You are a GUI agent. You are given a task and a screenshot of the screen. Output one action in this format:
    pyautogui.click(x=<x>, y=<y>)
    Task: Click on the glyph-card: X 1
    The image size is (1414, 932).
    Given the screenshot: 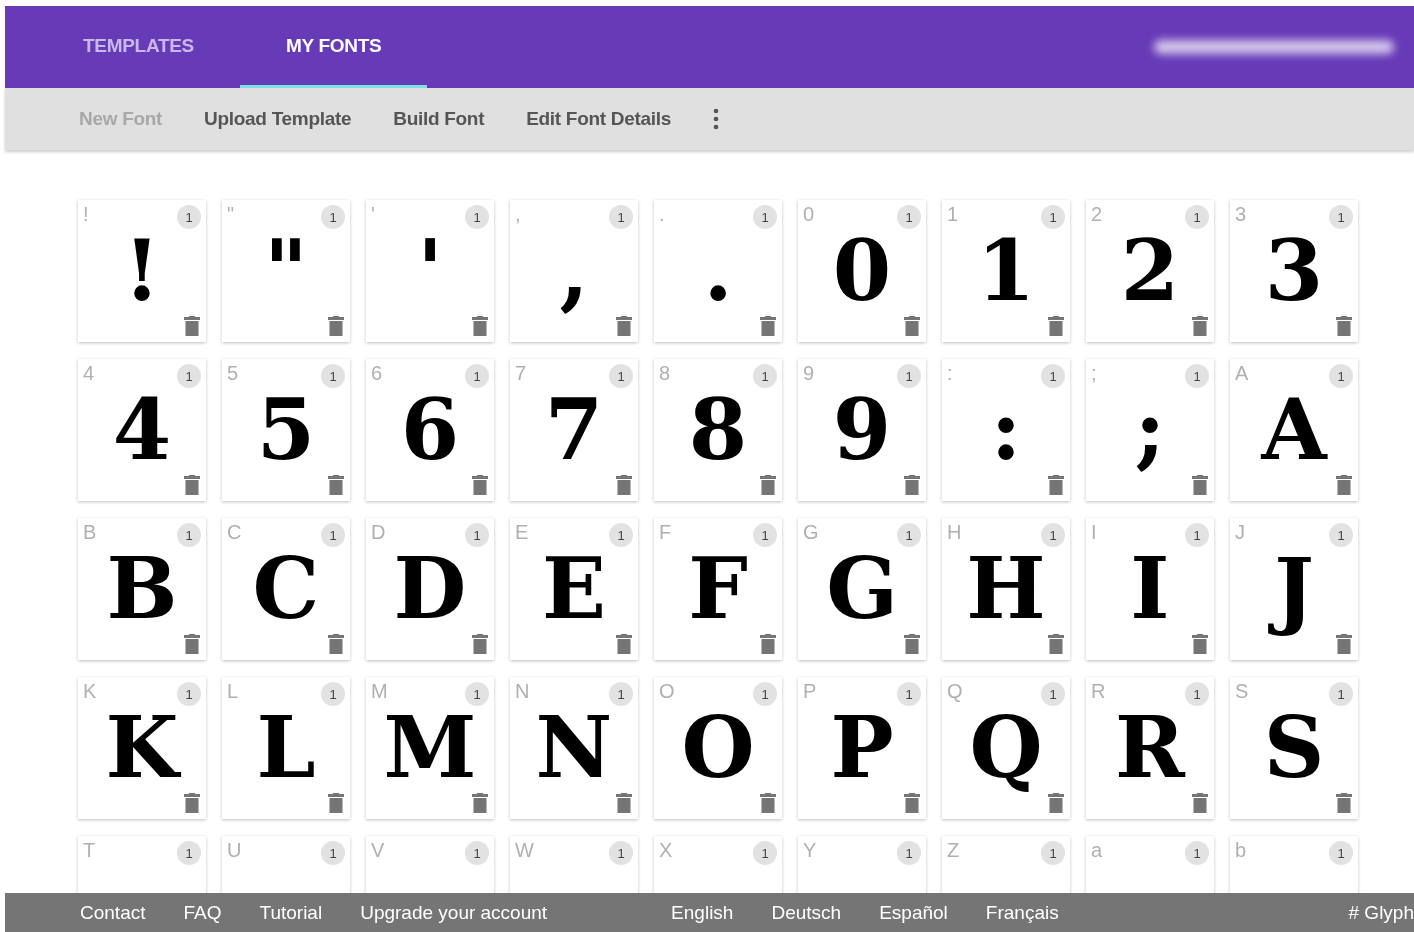 What is the action you would take?
    pyautogui.click(x=718, y=864)
    